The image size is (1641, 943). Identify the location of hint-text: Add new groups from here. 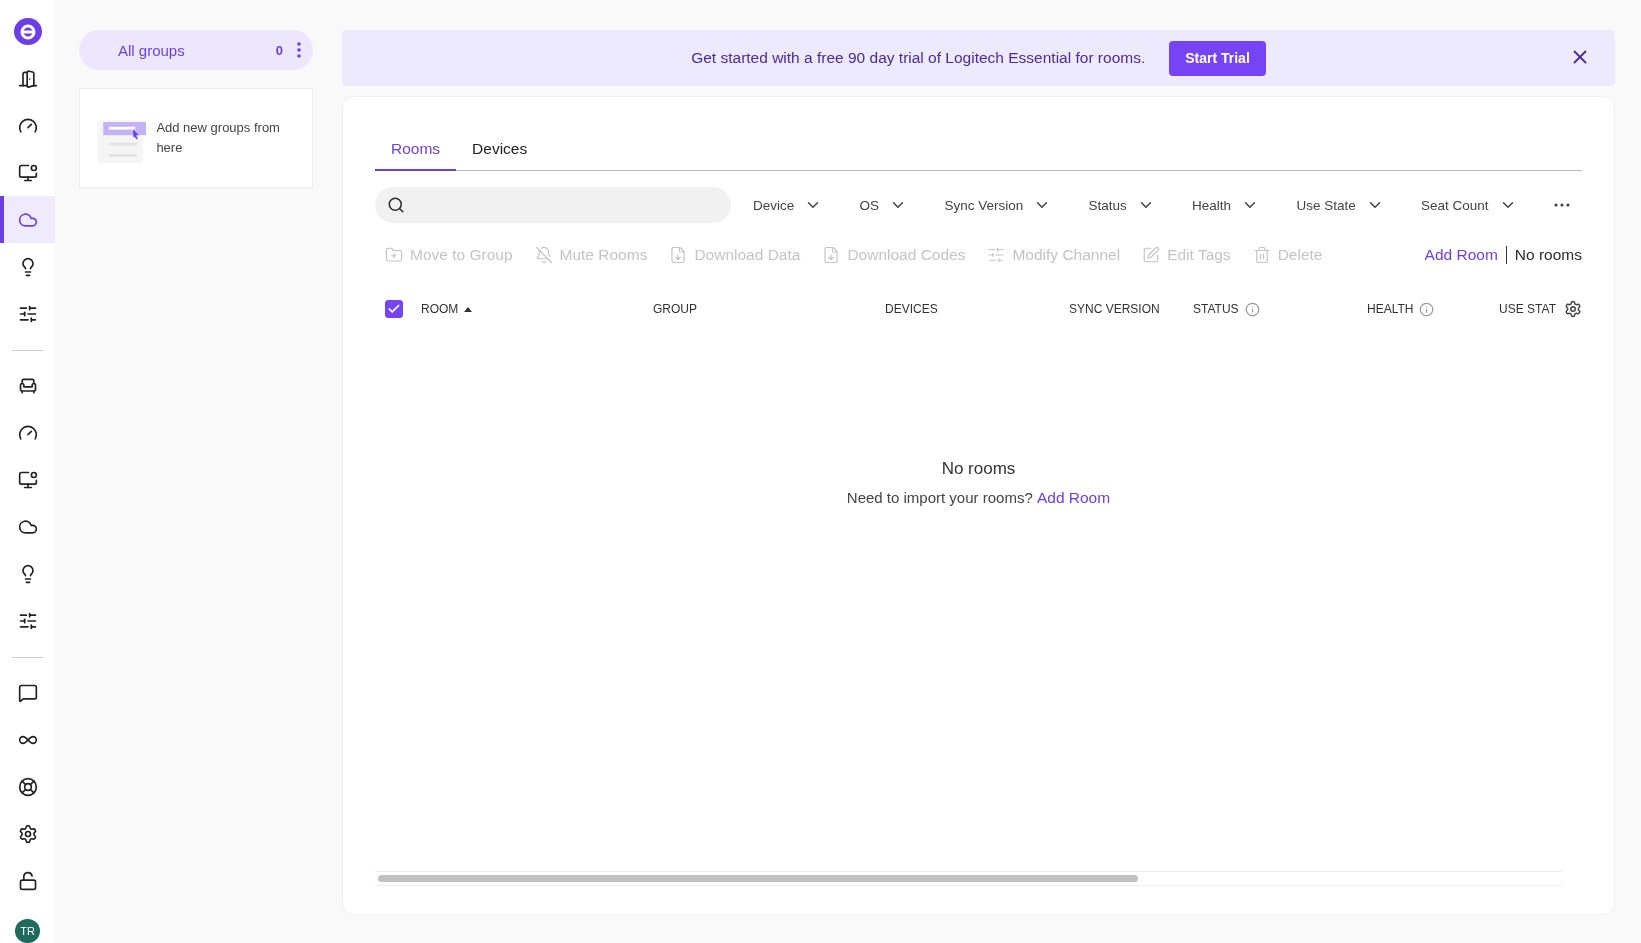
(218, 138).